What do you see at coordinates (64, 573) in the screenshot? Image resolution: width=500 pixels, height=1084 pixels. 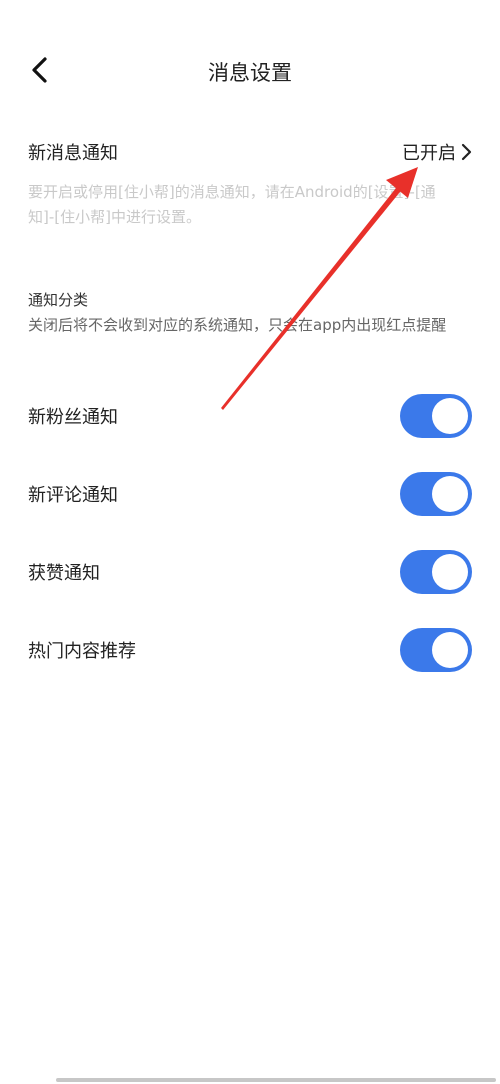 I see `toggle-label: 获赞通知` at bounding box center [64, 573].